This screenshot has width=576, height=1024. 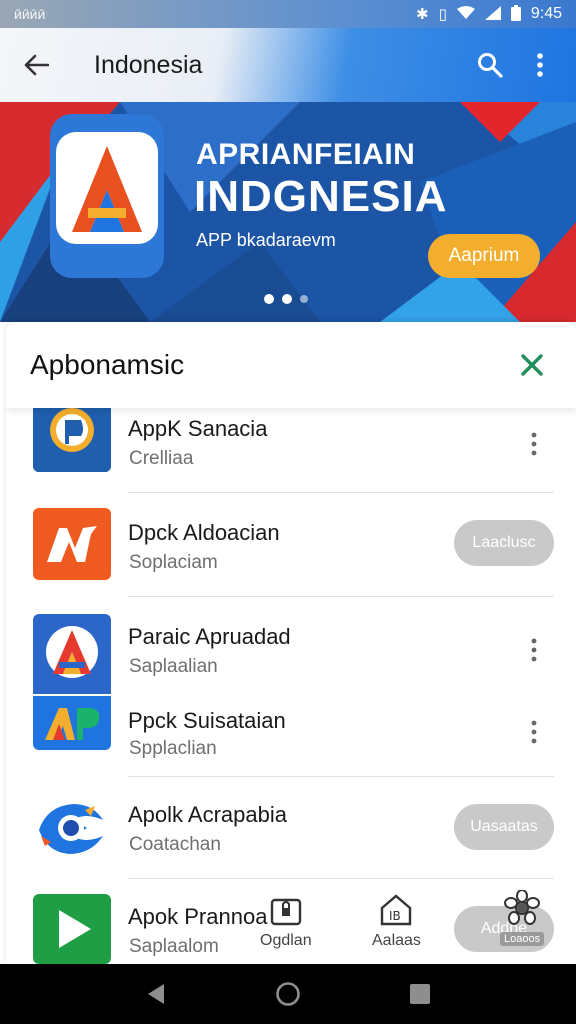 I want to click on app-name: Ppck Suisataian, so click(x=207, y=720).